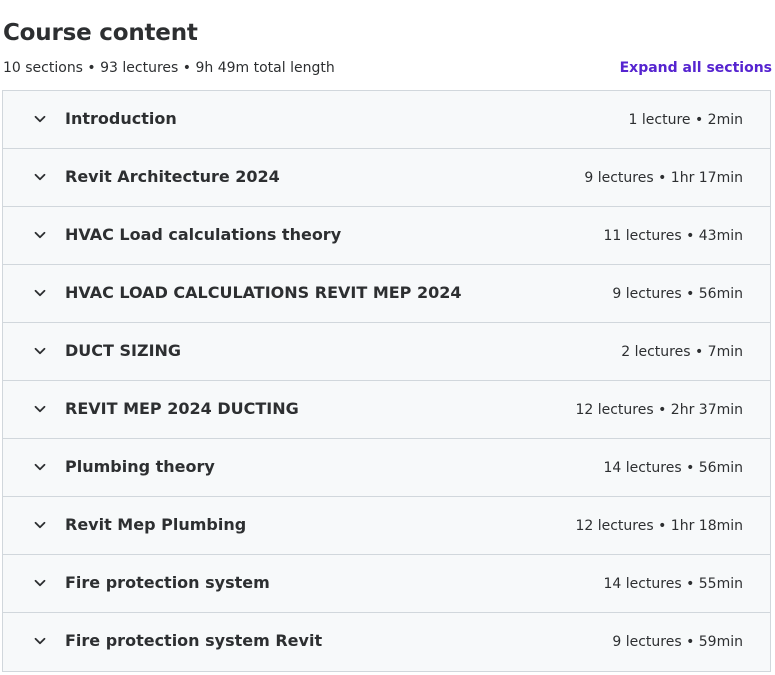 The width and height of the screenshot is (775, 675). I want to click on section-title: Revit Architecture 2024, so click(172, 176).